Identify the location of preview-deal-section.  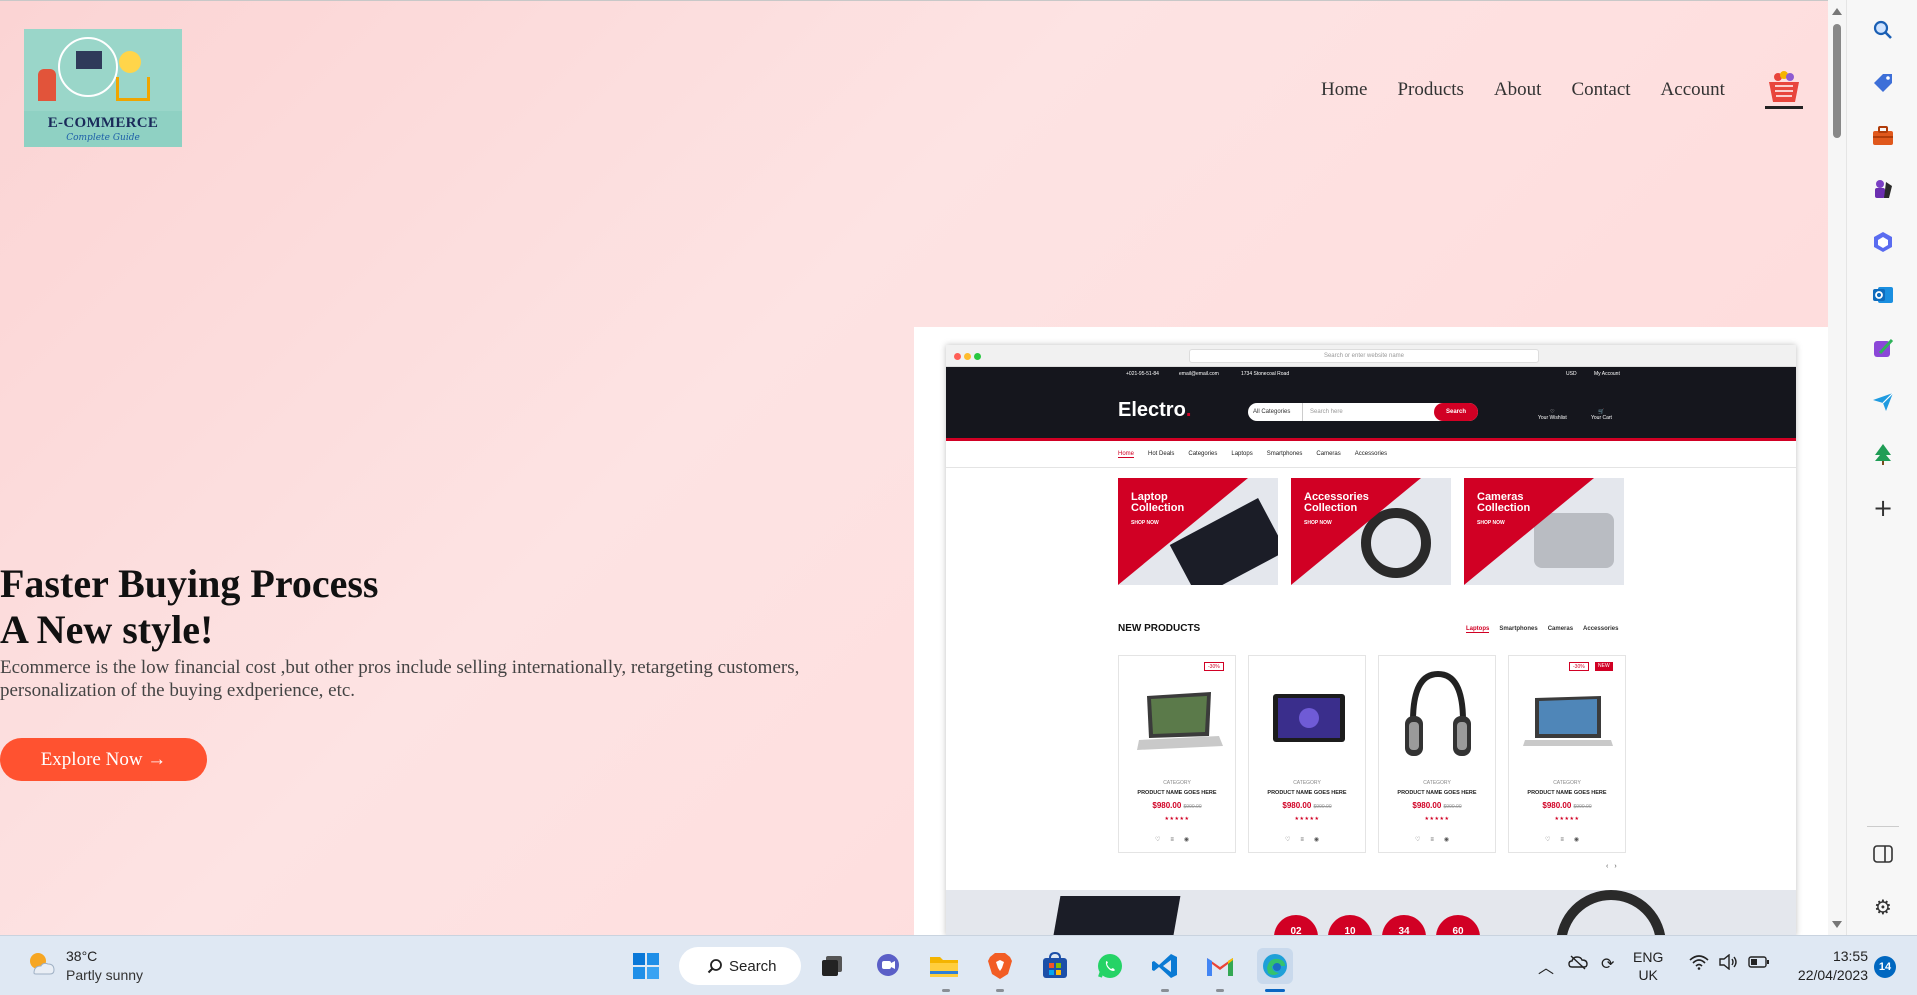
(1371, 912).